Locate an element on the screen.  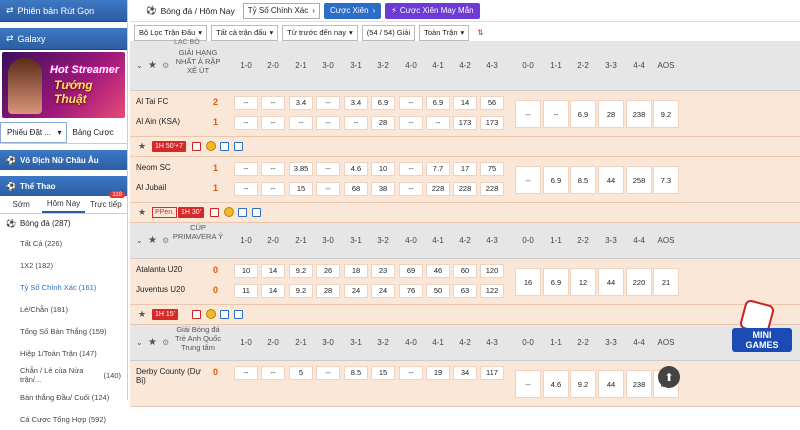
home-team: Al Tai FC is located at coordinates (174, 101).